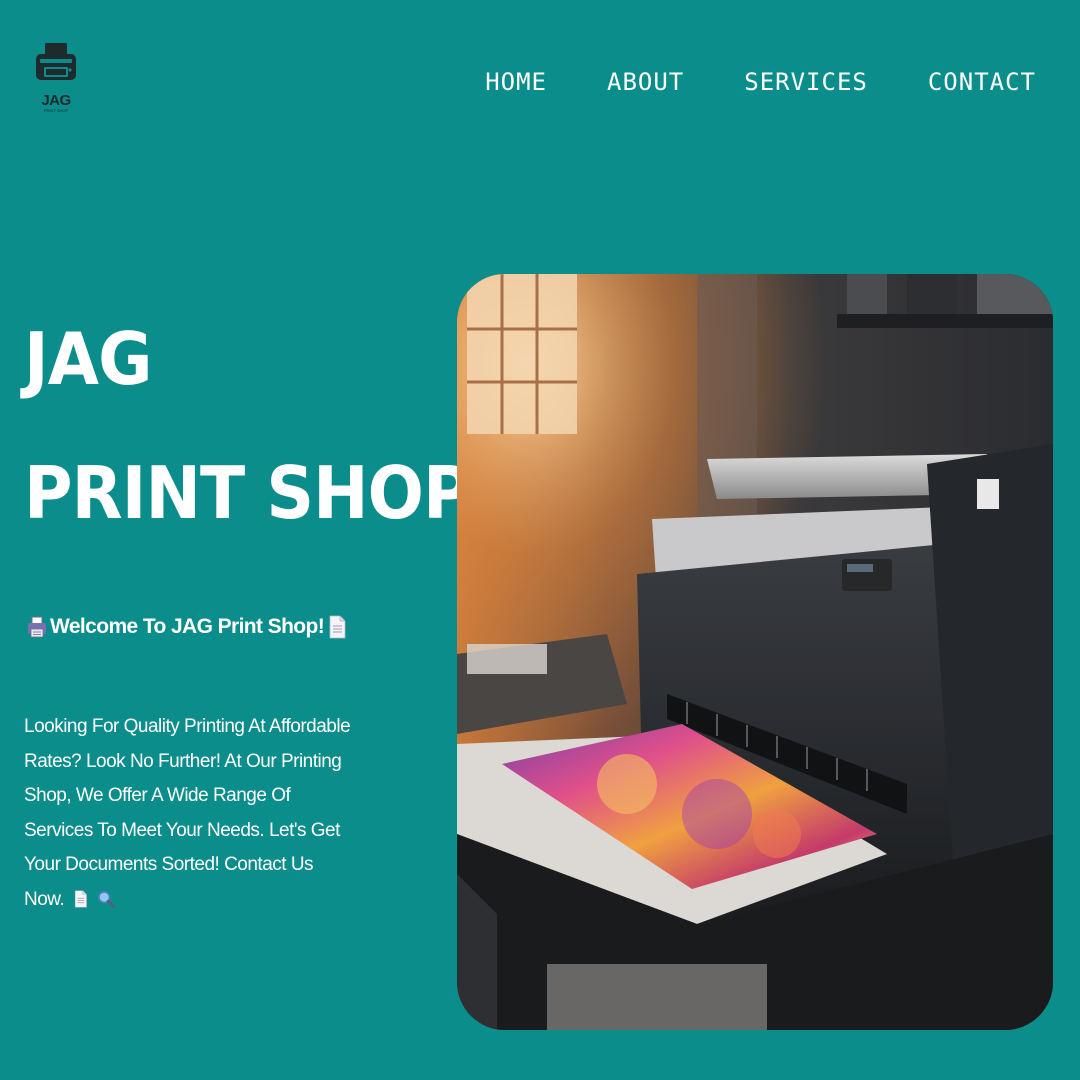  I want to click on nav-services-link: SERVICES, so click(806, 82).